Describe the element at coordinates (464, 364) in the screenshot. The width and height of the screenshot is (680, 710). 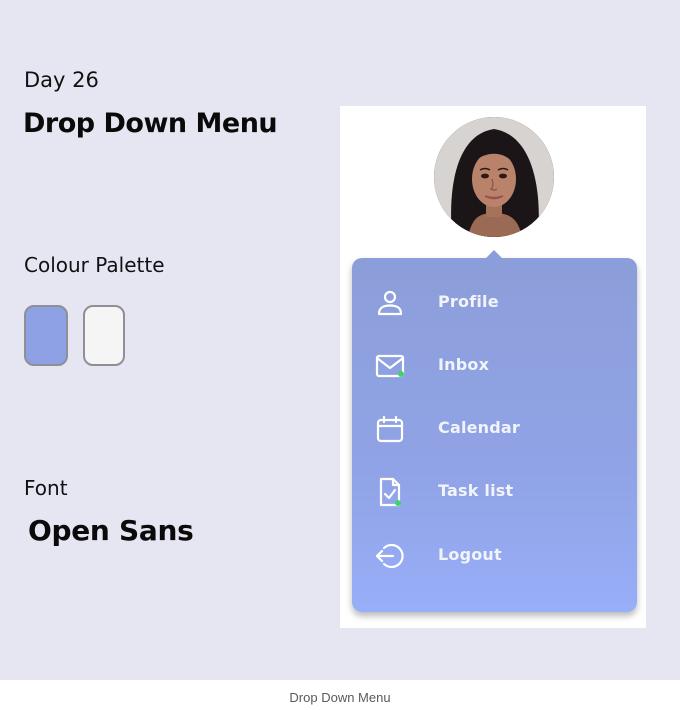
I see `menu-item-label: Inbox` at that location.